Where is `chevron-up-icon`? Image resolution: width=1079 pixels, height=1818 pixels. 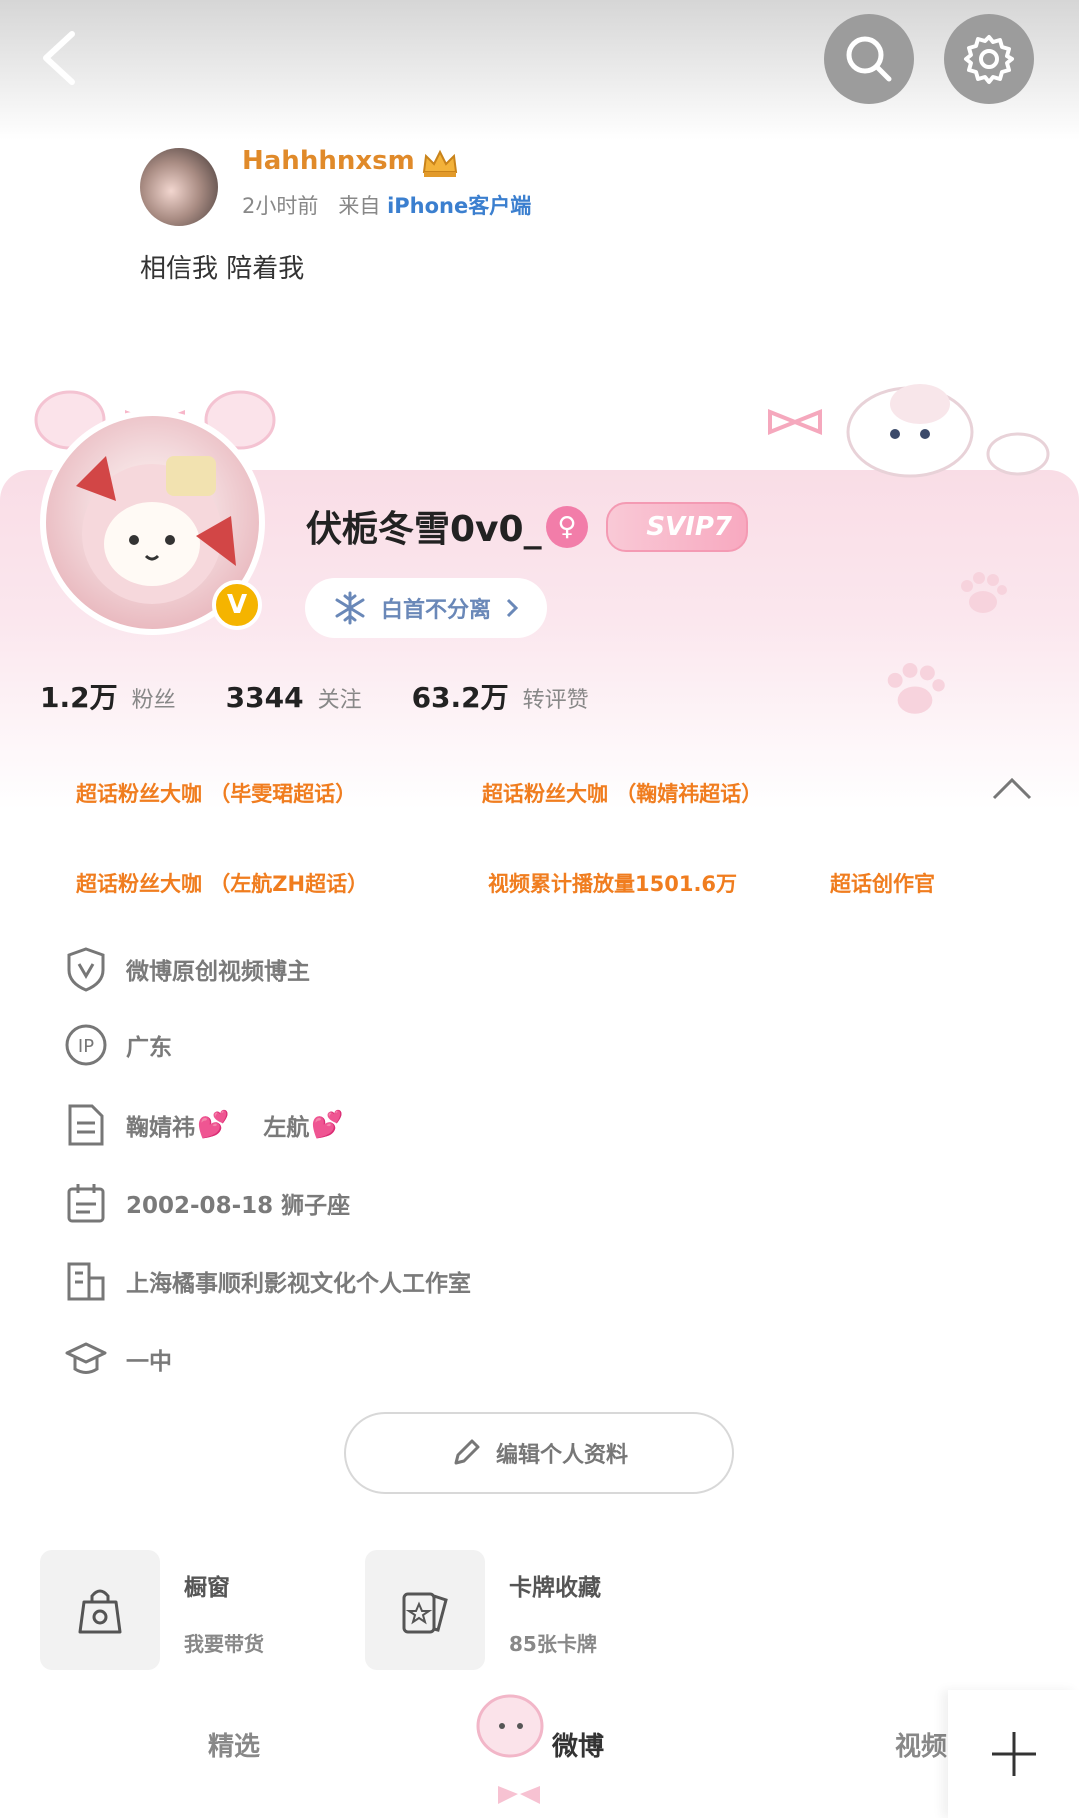 chevron-up-icon is located at coordinates (1012, 789).